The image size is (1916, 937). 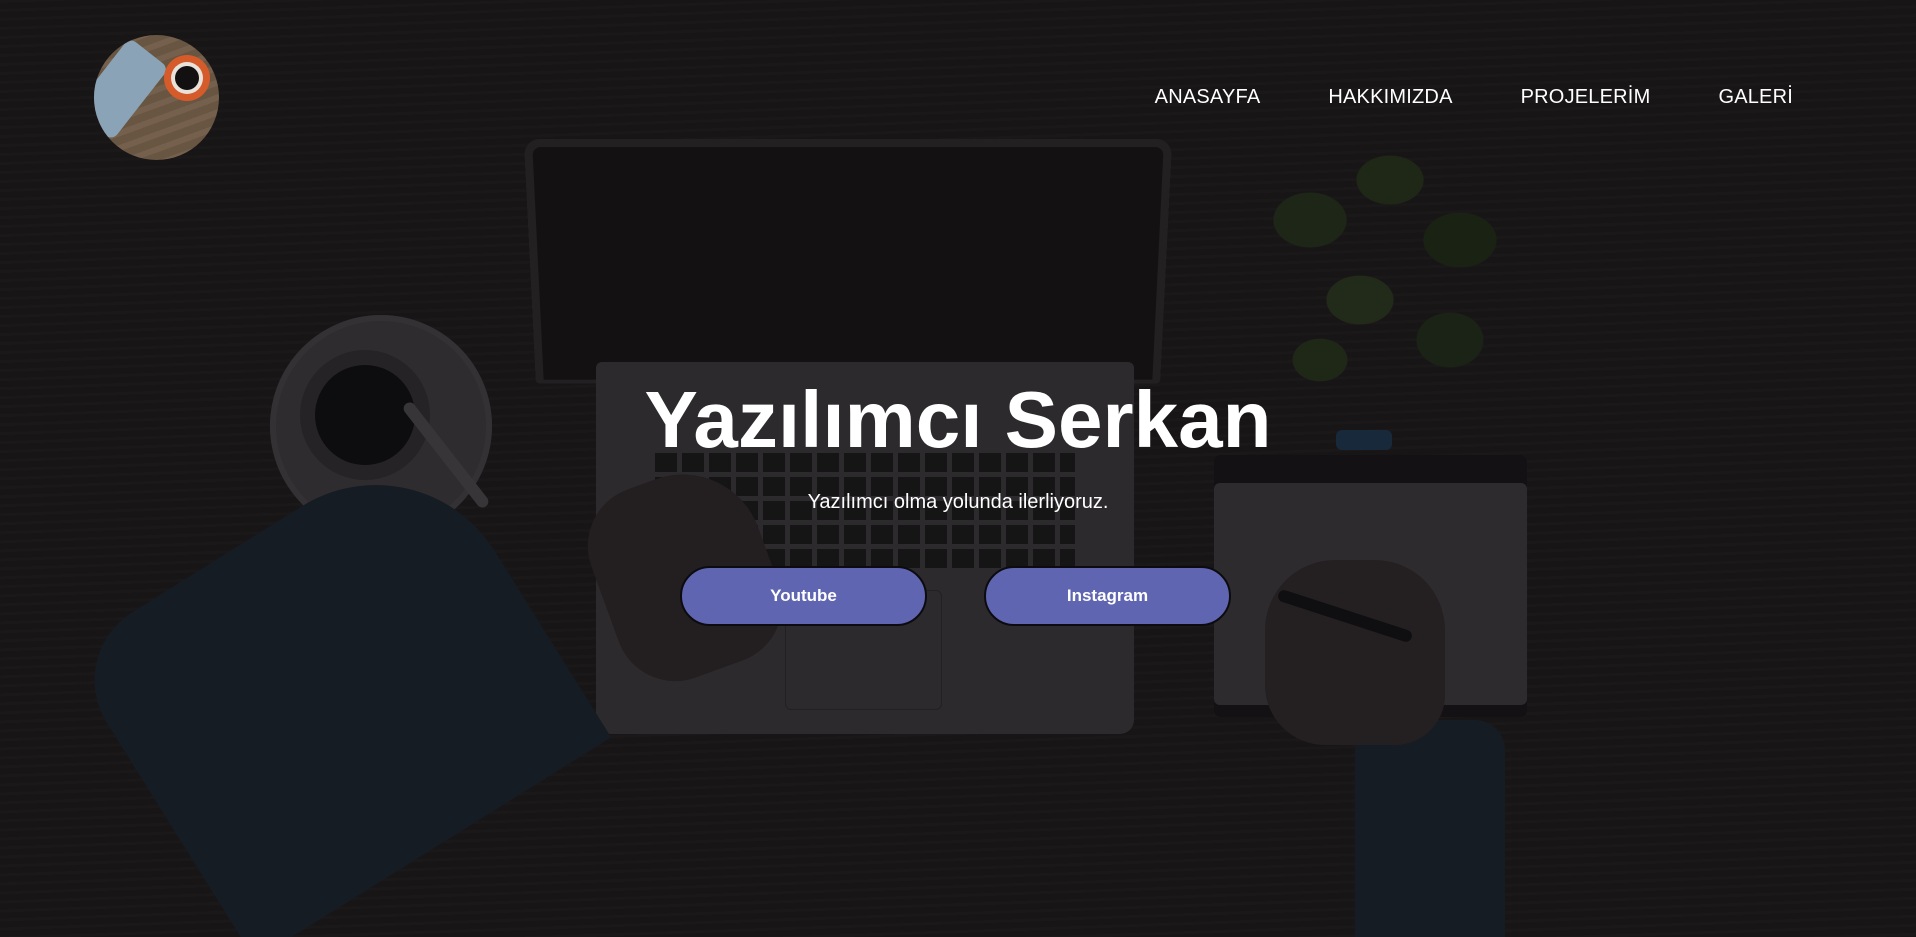 I want to click on nav-link-hakkimizda: HAKKIMIZDA, so click(x=1390, y=97).